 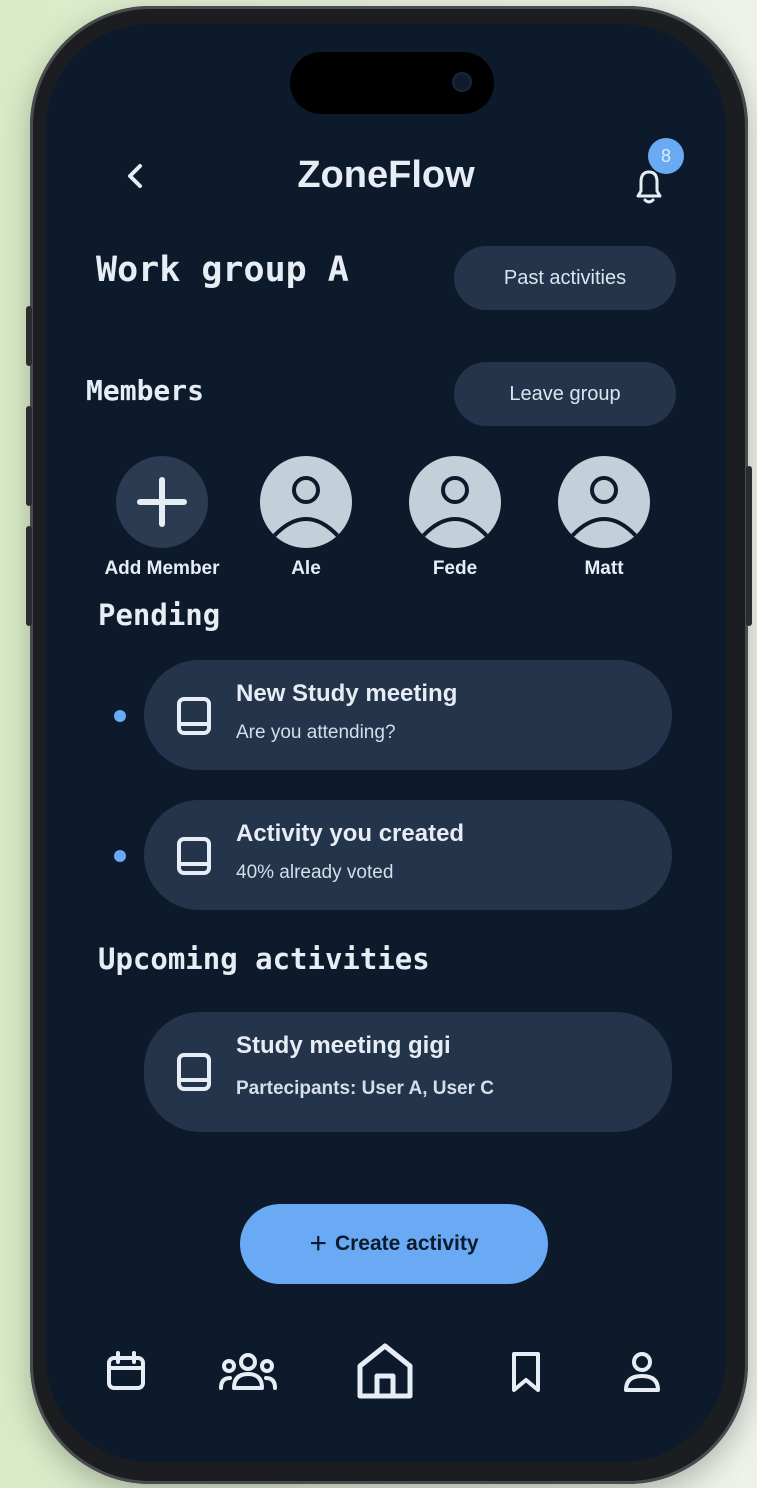 I want to click on member-name: Add Member, so click(x=162, y=568).